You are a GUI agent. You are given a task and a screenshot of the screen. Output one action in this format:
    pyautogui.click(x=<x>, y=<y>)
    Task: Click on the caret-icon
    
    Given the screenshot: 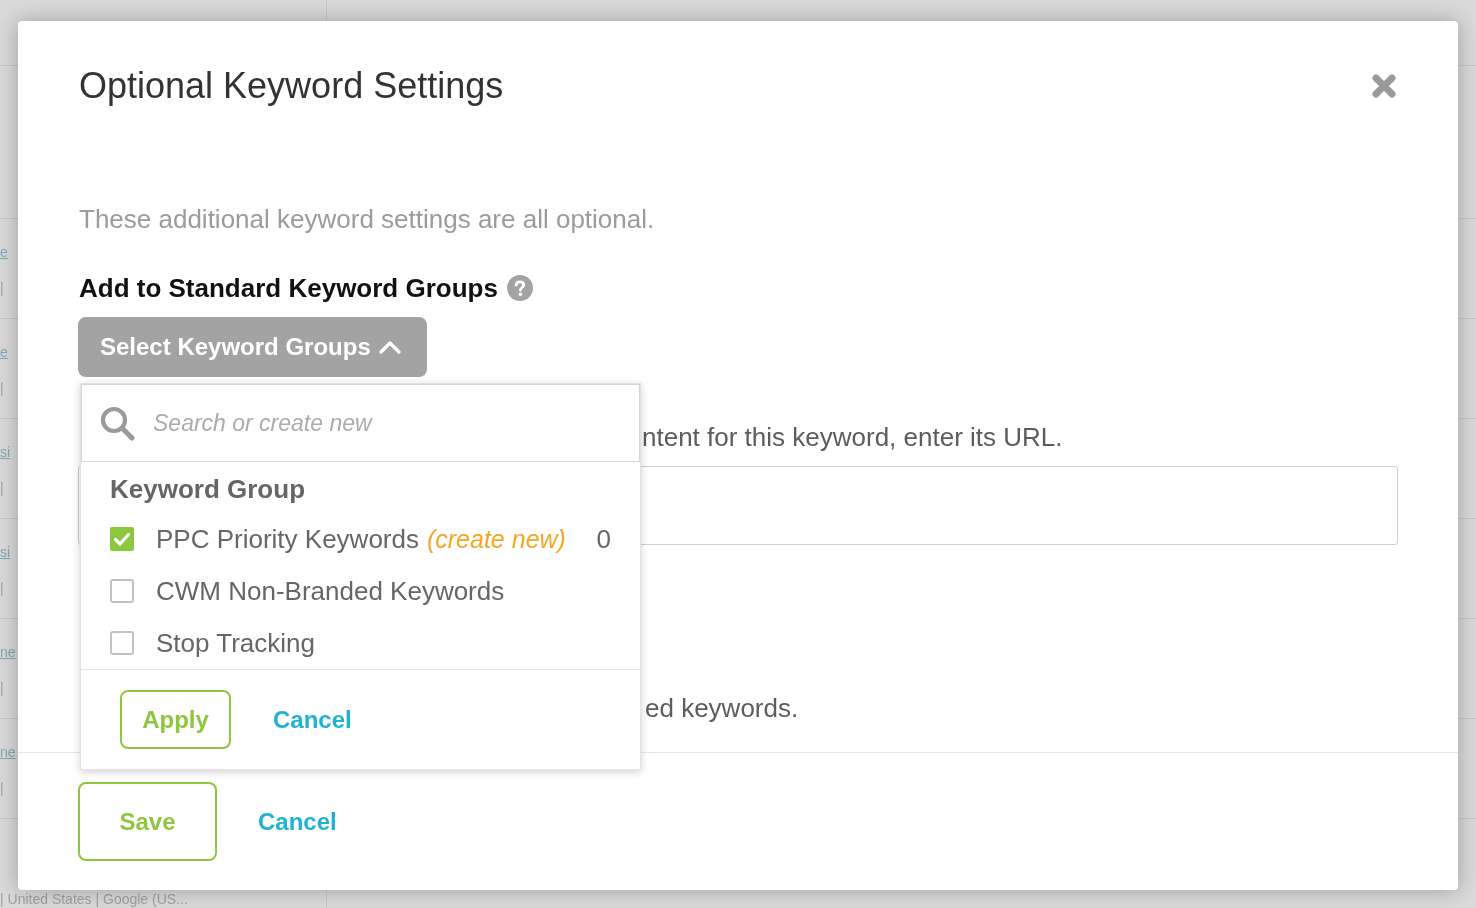 What is the action you would take?
    pyautogui.click(x=389, y=347)
    